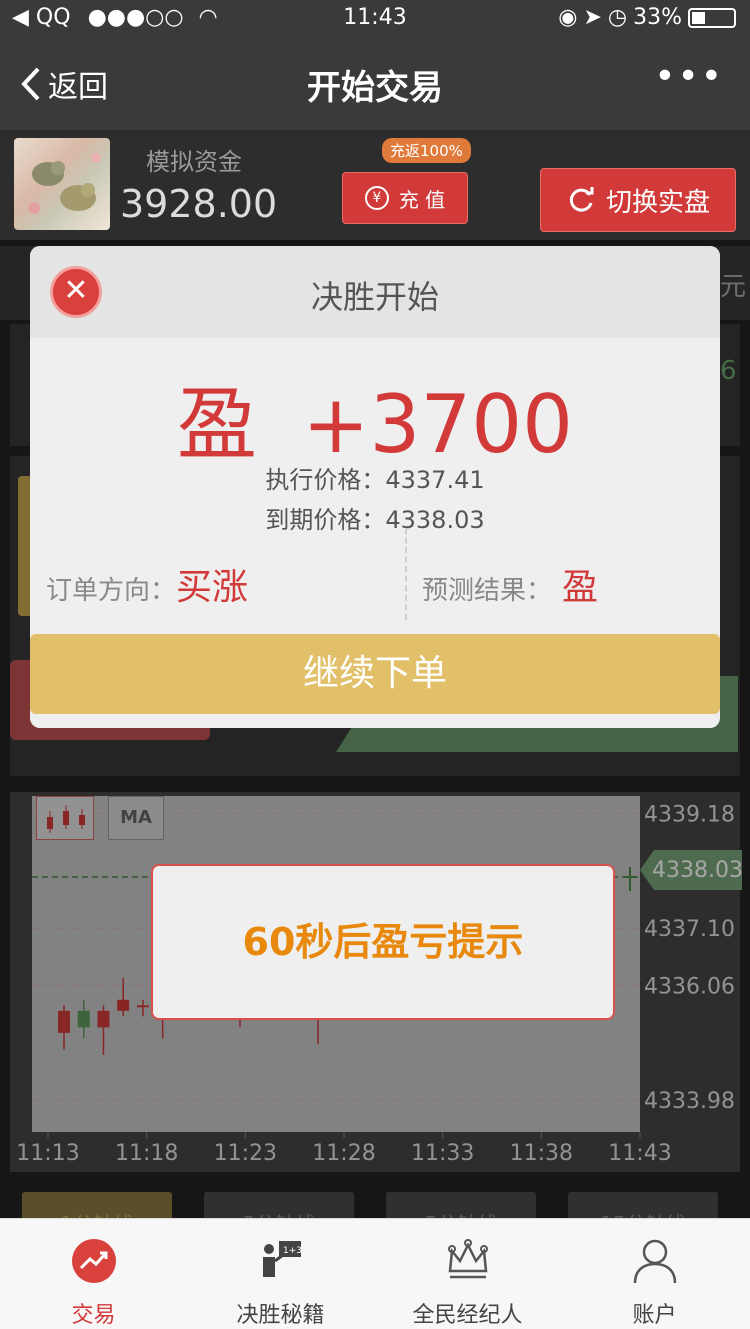 This screenshot has width=750, height=1329. I want to click on expiry-price-value: 4338.03, so click(435, 520).